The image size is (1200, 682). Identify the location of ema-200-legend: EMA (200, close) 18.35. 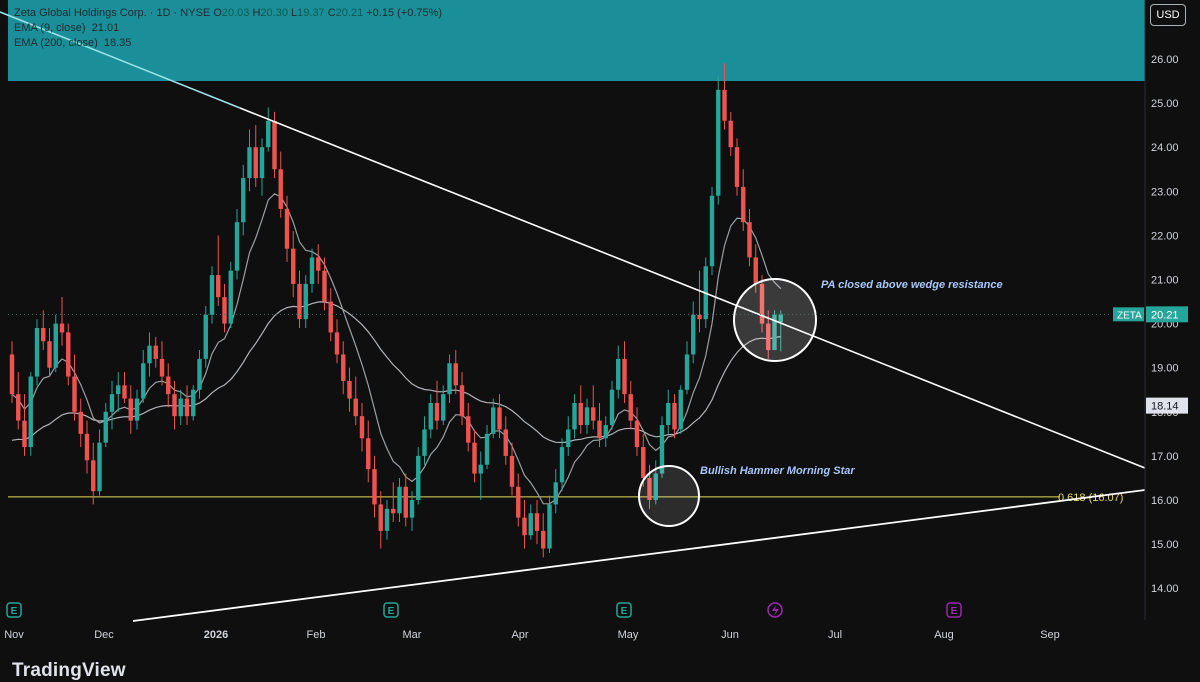
(228, 43).